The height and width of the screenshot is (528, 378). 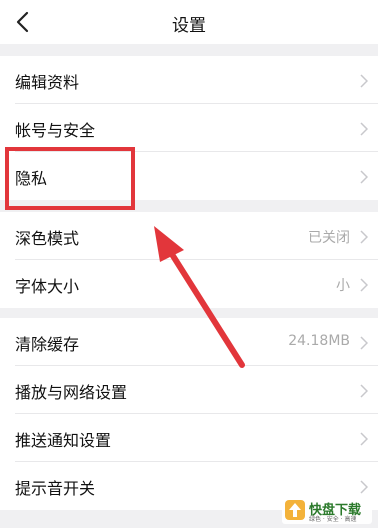 I want to click on settings-row-account-security: 帐号与安全, so click(x=189, y=128).